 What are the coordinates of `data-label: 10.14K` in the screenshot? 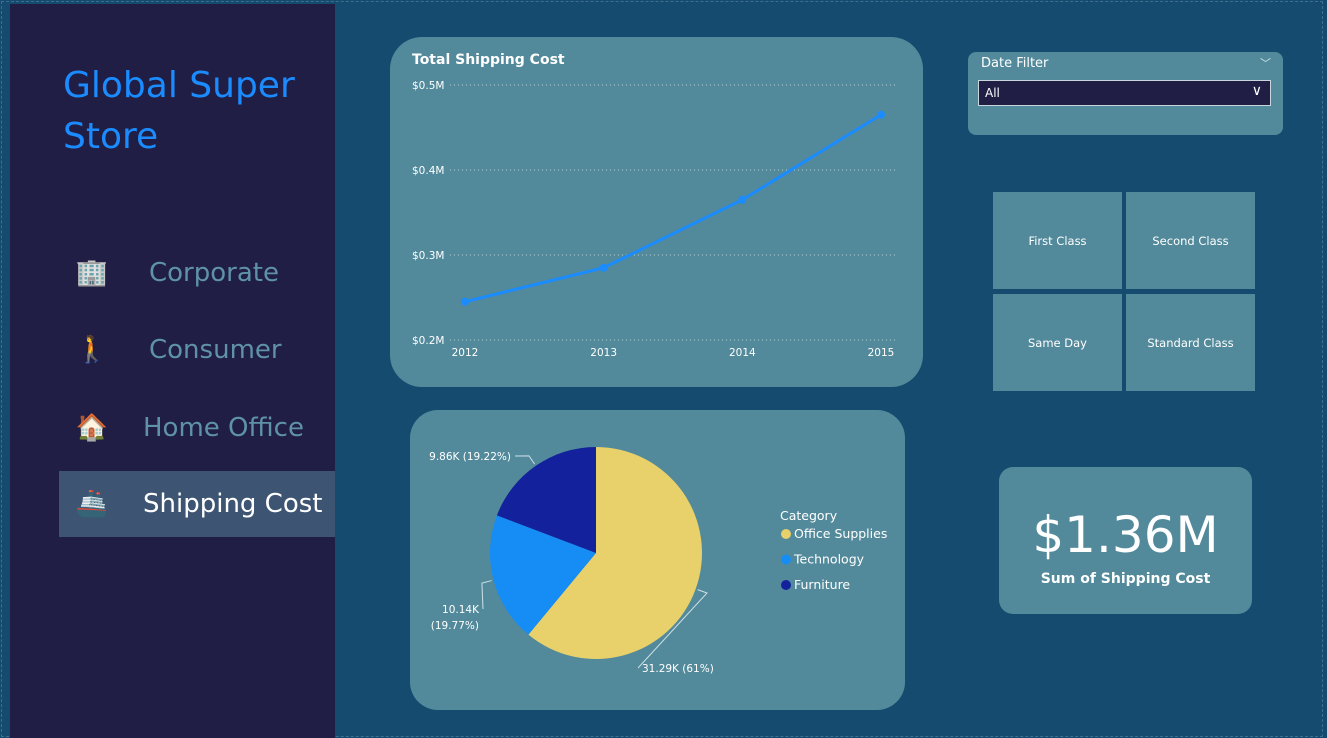 It's located at (461, 610).